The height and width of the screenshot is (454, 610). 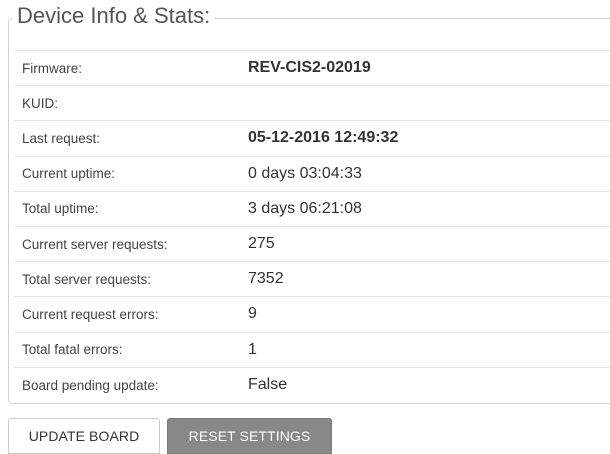 What do you see at coordinates (127, 384) in the screenshot?
I see `board-pending-update-label: Board pending update:` at bounding box center [127, 384].